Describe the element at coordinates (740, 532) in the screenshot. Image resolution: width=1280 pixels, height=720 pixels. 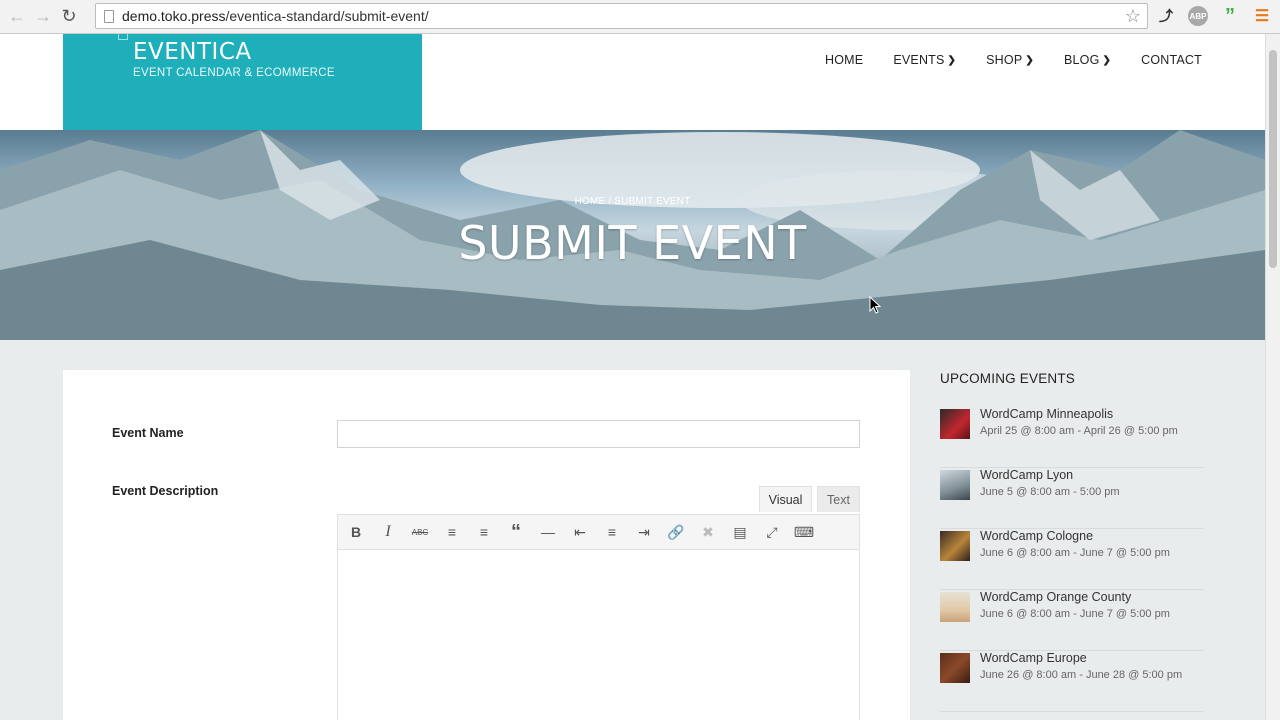
I see `read-more-icon: ▤` at that location.